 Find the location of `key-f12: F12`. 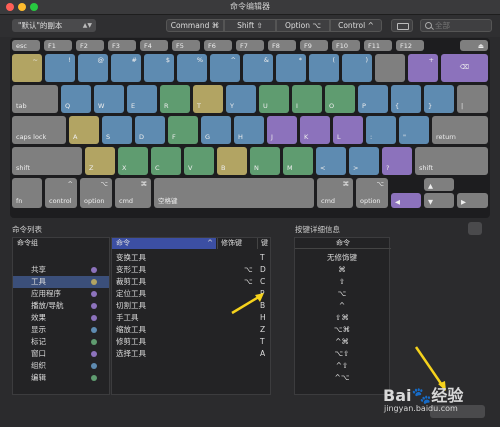

key-f12: F12 is located at coordinates (410, 45).